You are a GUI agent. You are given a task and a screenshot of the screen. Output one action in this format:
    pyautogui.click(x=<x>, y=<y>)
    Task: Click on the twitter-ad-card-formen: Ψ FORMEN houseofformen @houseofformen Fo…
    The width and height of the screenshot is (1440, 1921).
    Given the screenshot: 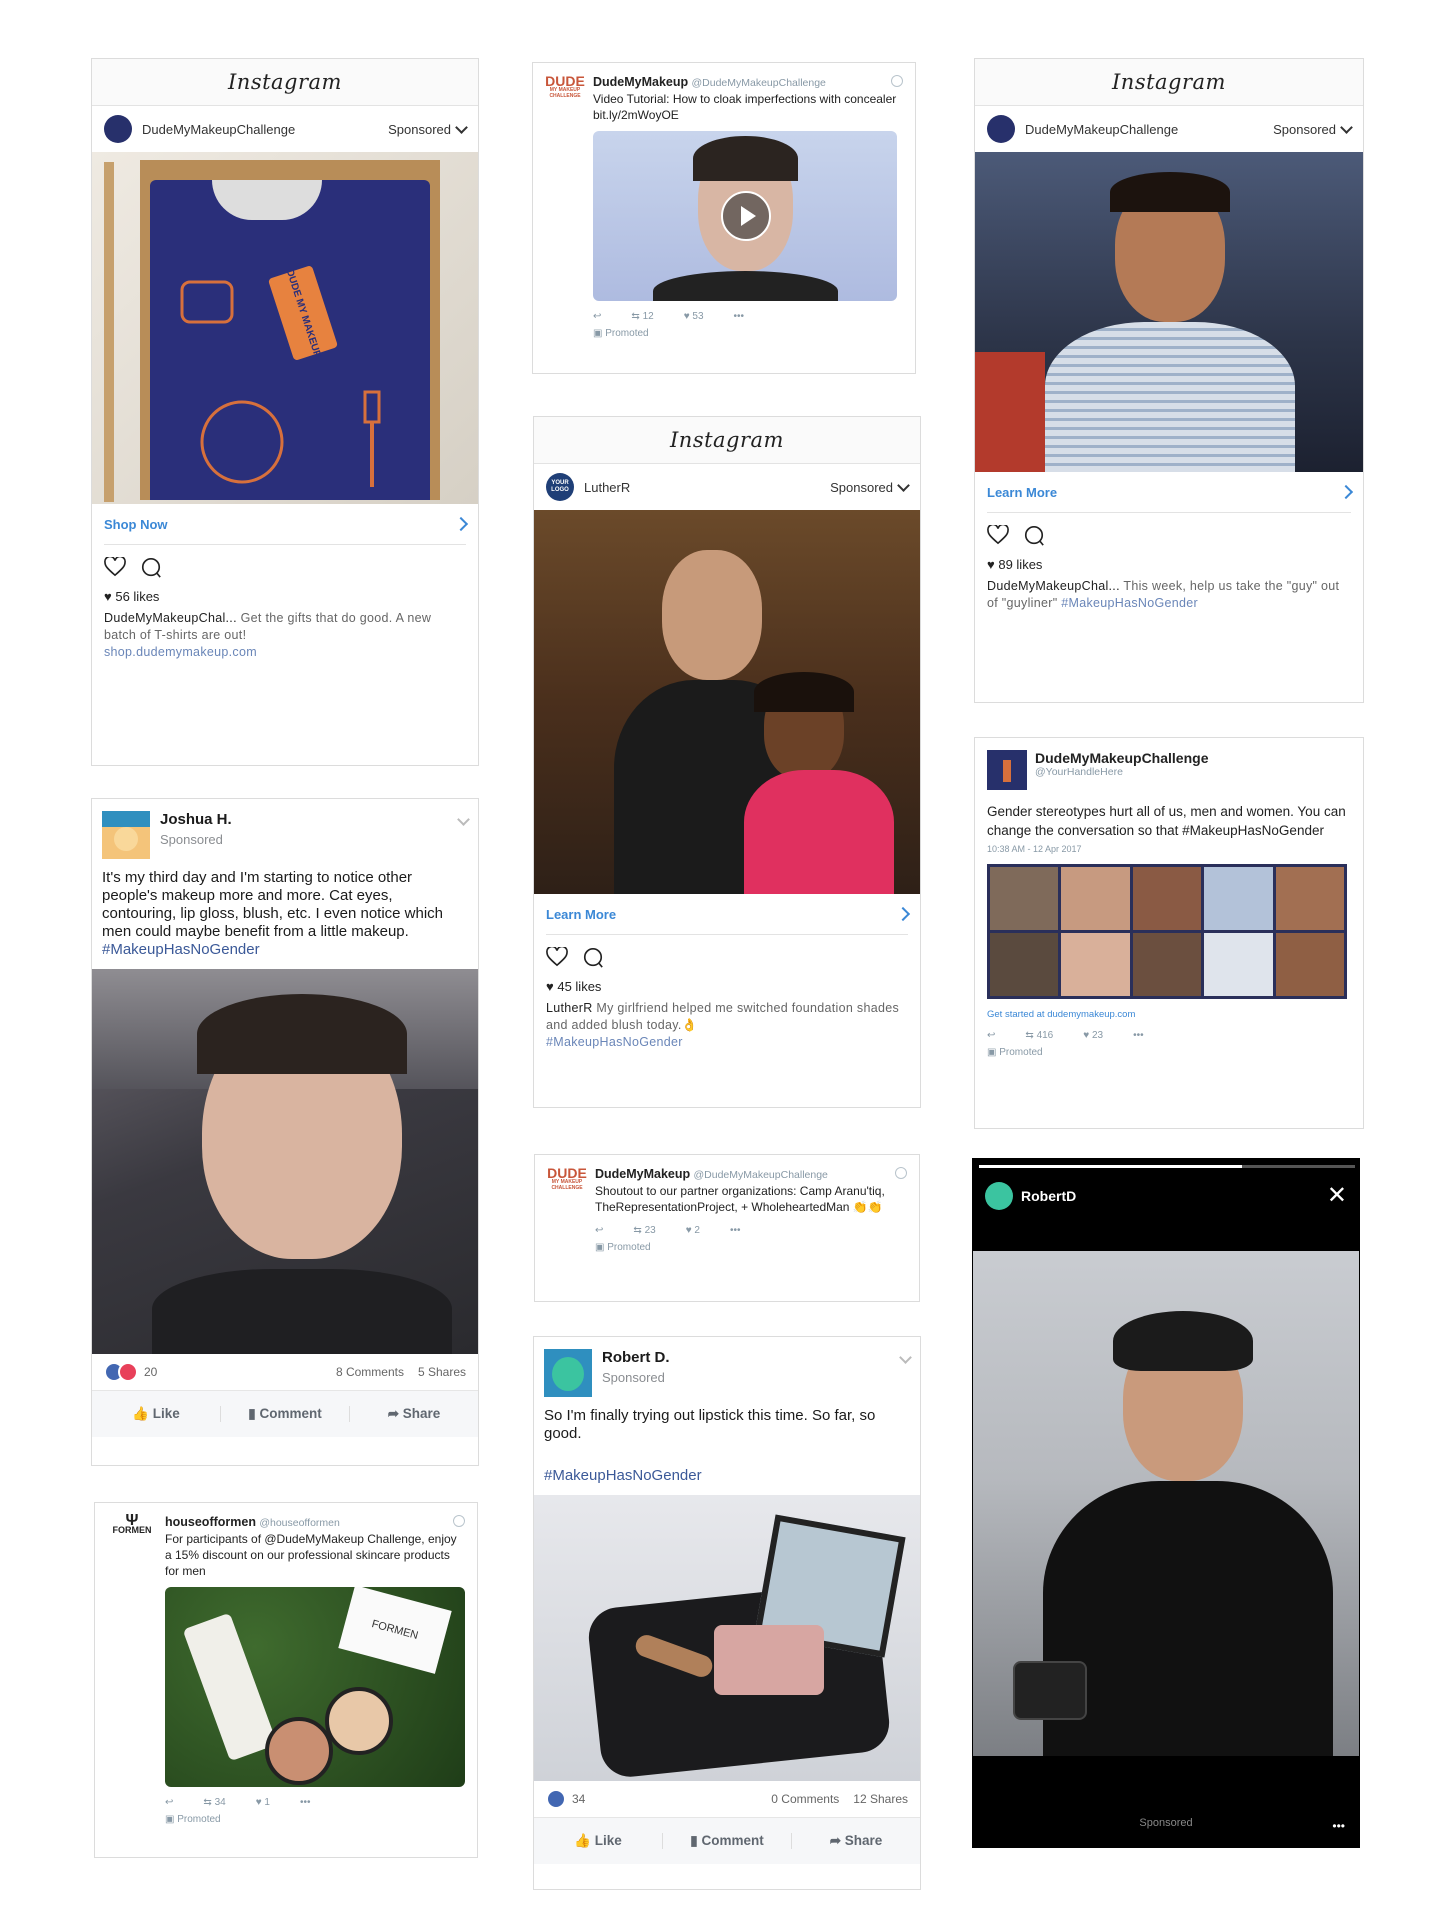 What is the action you would take?
    pyautogui.click(x=286, y=1680)
    